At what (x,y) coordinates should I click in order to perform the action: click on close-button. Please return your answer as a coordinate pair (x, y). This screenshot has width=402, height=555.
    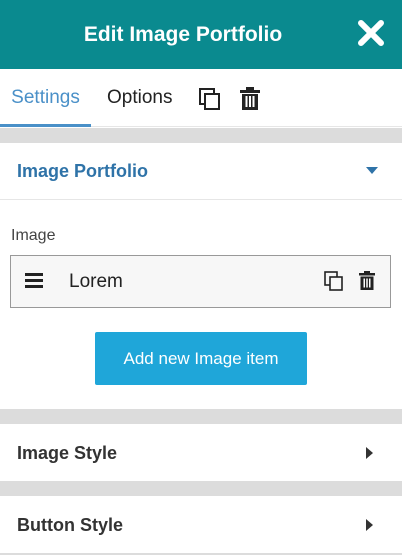
    Looking at the image, I should click on (371, 33).